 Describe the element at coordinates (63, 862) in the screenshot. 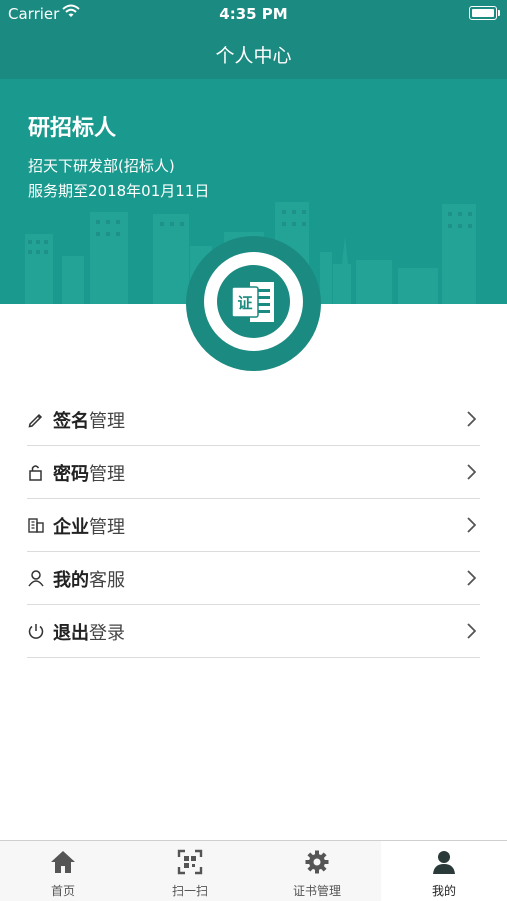

I see `home-icon` at that location.